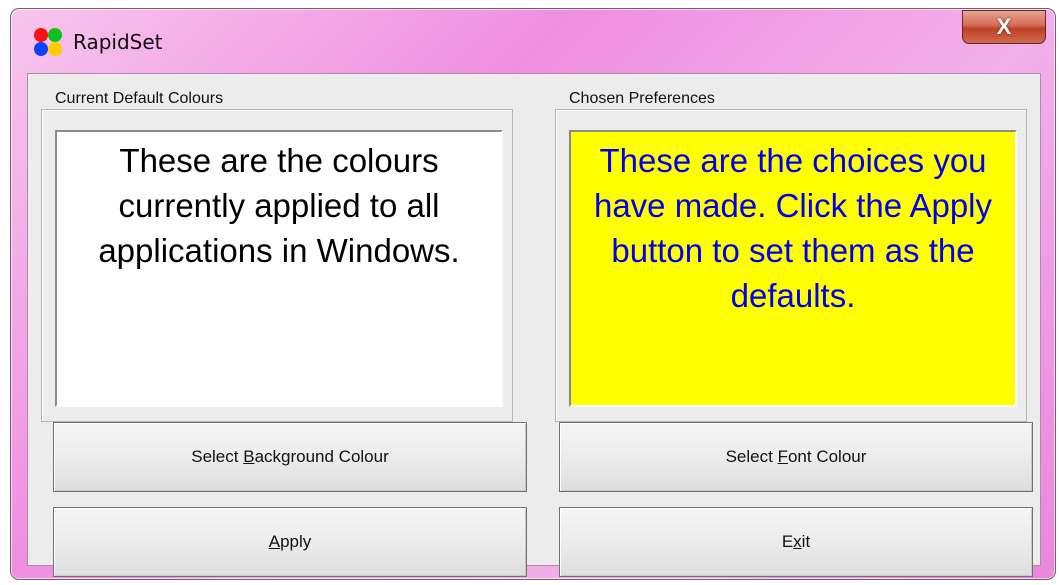  What do you see at coordinates (321, 456) in the screenshot?
I see `label-part: ackground Colour` at bounding box center [321, 456].